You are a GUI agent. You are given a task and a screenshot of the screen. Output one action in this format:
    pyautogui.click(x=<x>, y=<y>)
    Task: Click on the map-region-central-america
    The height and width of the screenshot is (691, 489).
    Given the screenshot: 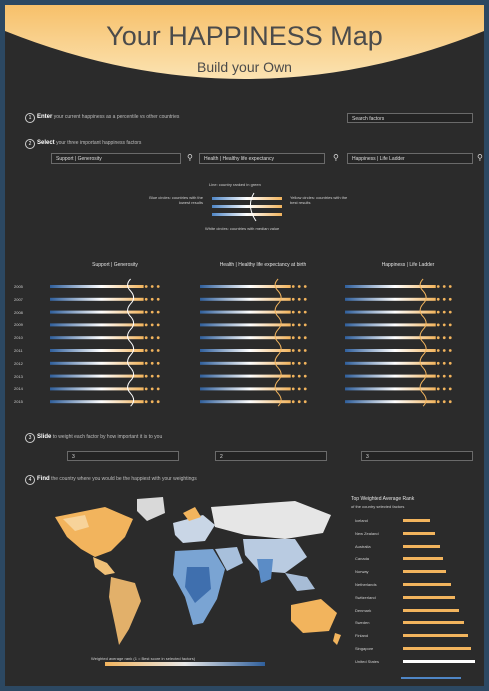 What is the action you would take?
    pyautogui.click(x=104, y=566)
    